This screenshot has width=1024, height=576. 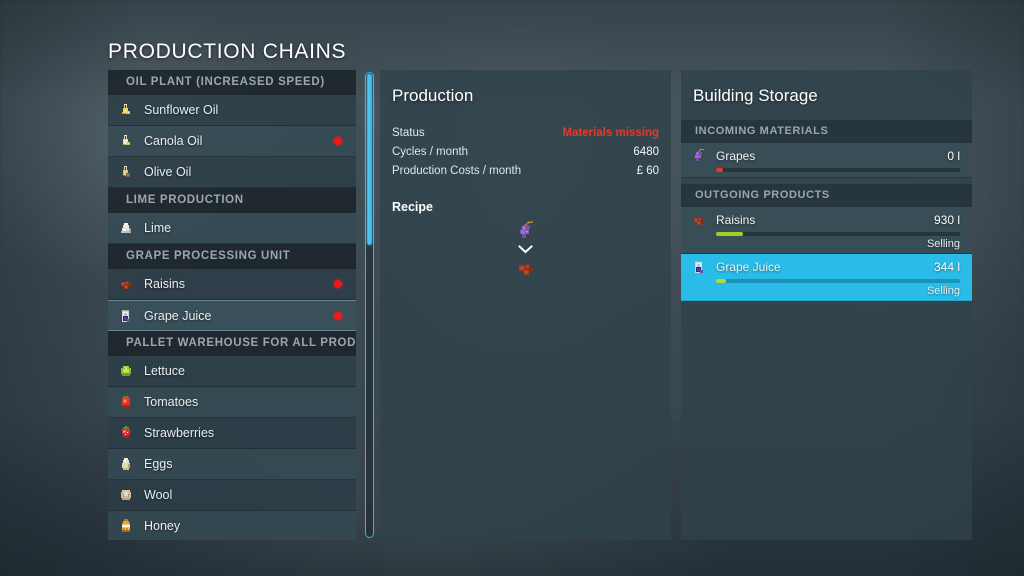 What do you see at coordinates (232, 228) in the screenshot?
I see `chain-row: Lime` at bounding box center [232, 228].